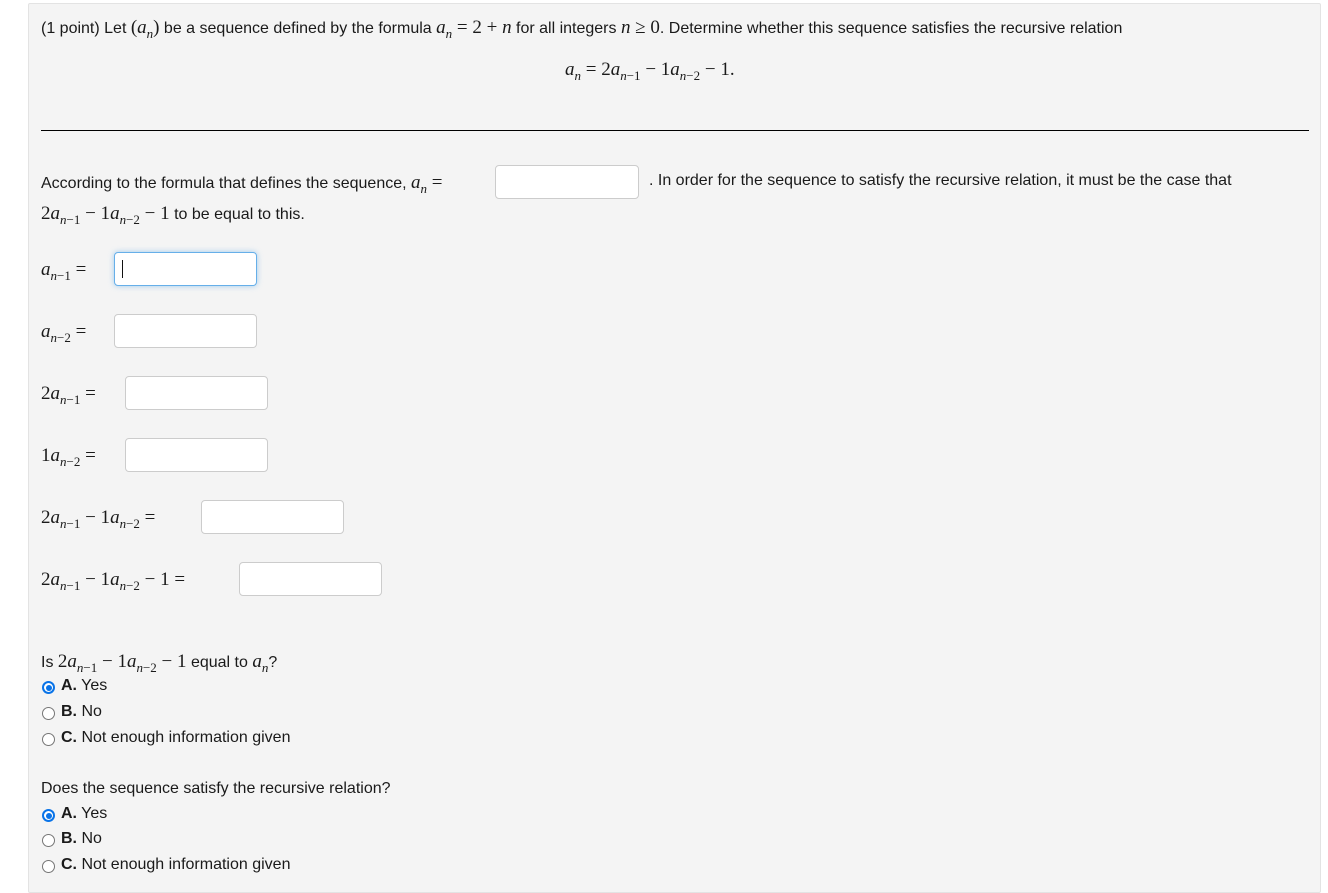  What do you see at coordinates (650, 71) in the screenshot?
I see `recursive-relation: an = 2an−1 − 1an−2 − 1.` at bounding box center [650, 71].